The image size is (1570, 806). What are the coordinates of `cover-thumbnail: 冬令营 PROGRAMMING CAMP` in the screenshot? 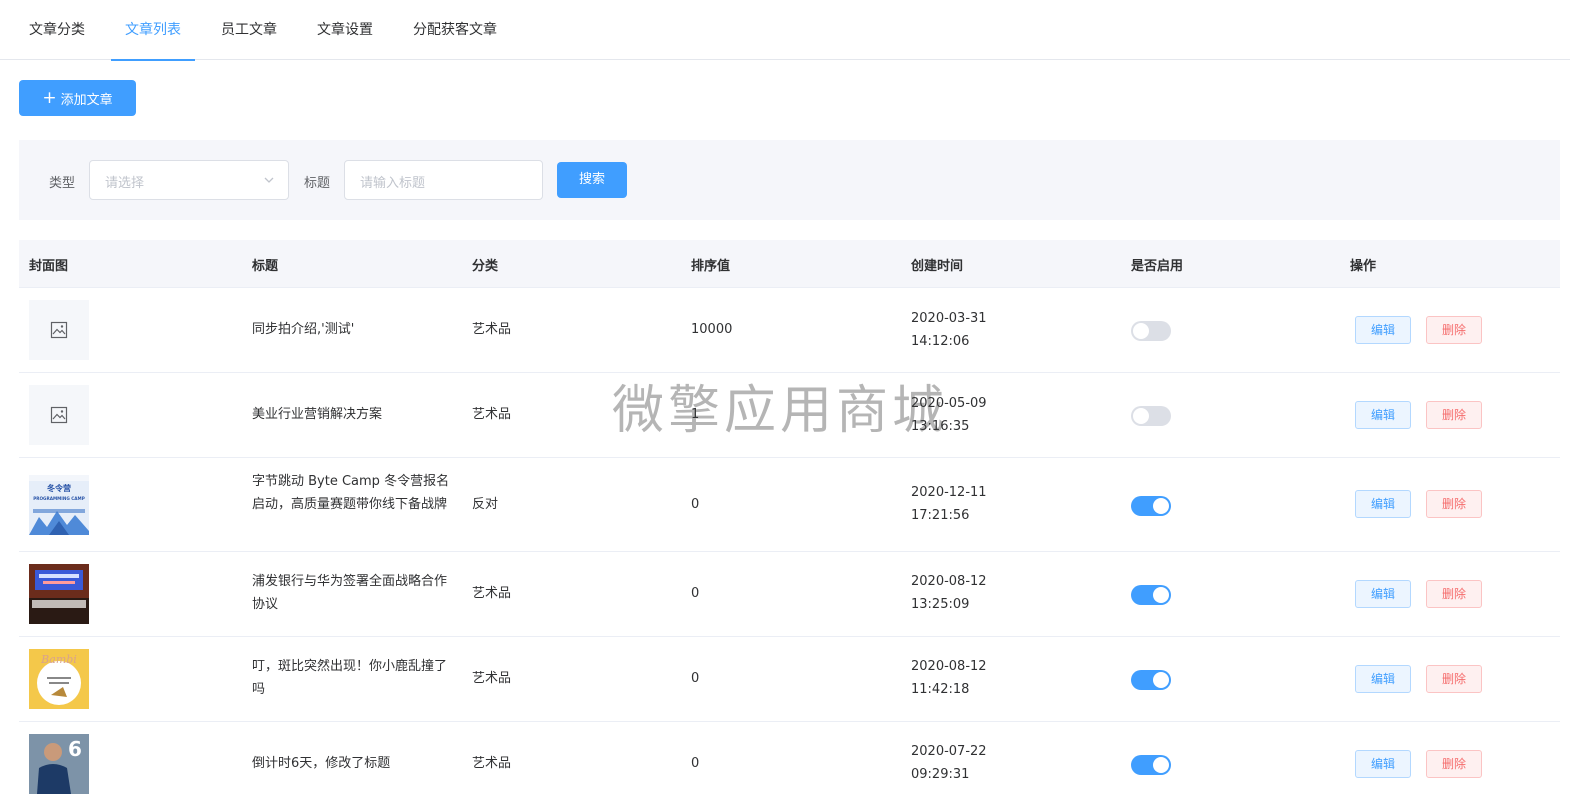 It's located at (59, 505).